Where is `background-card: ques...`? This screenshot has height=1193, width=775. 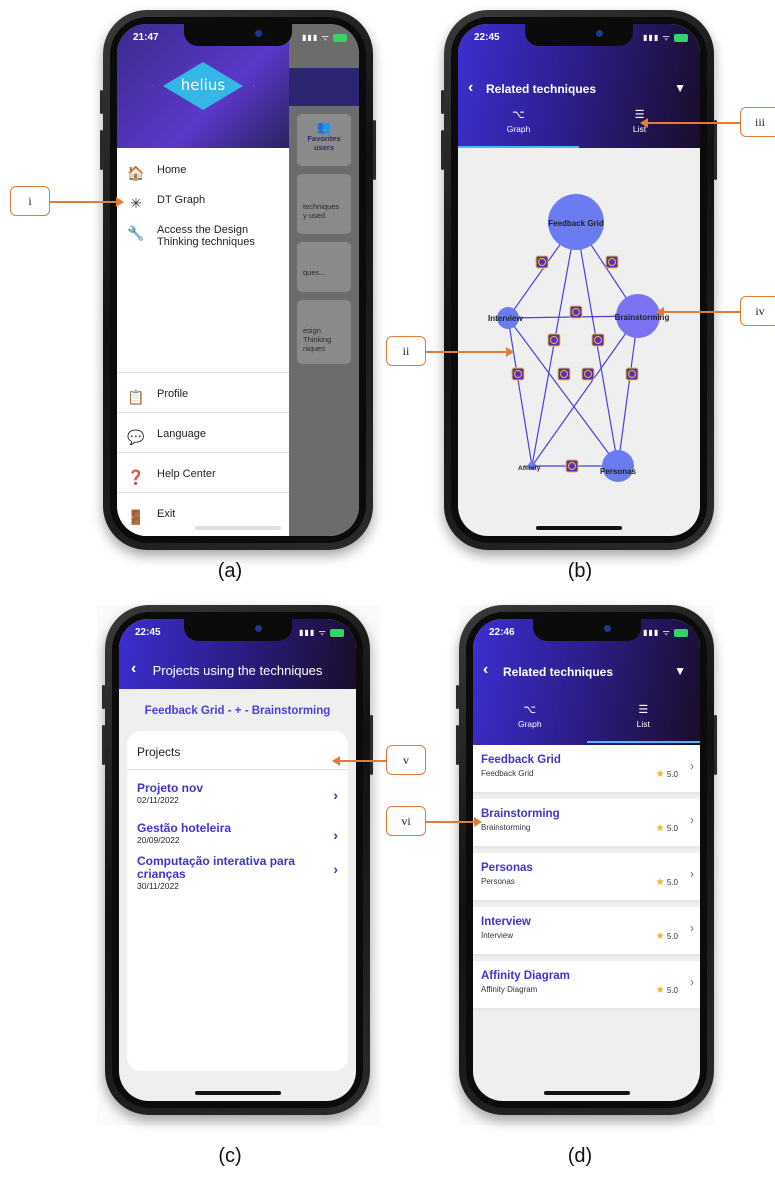 background-card: ques... is located at coordinates (324, 267).